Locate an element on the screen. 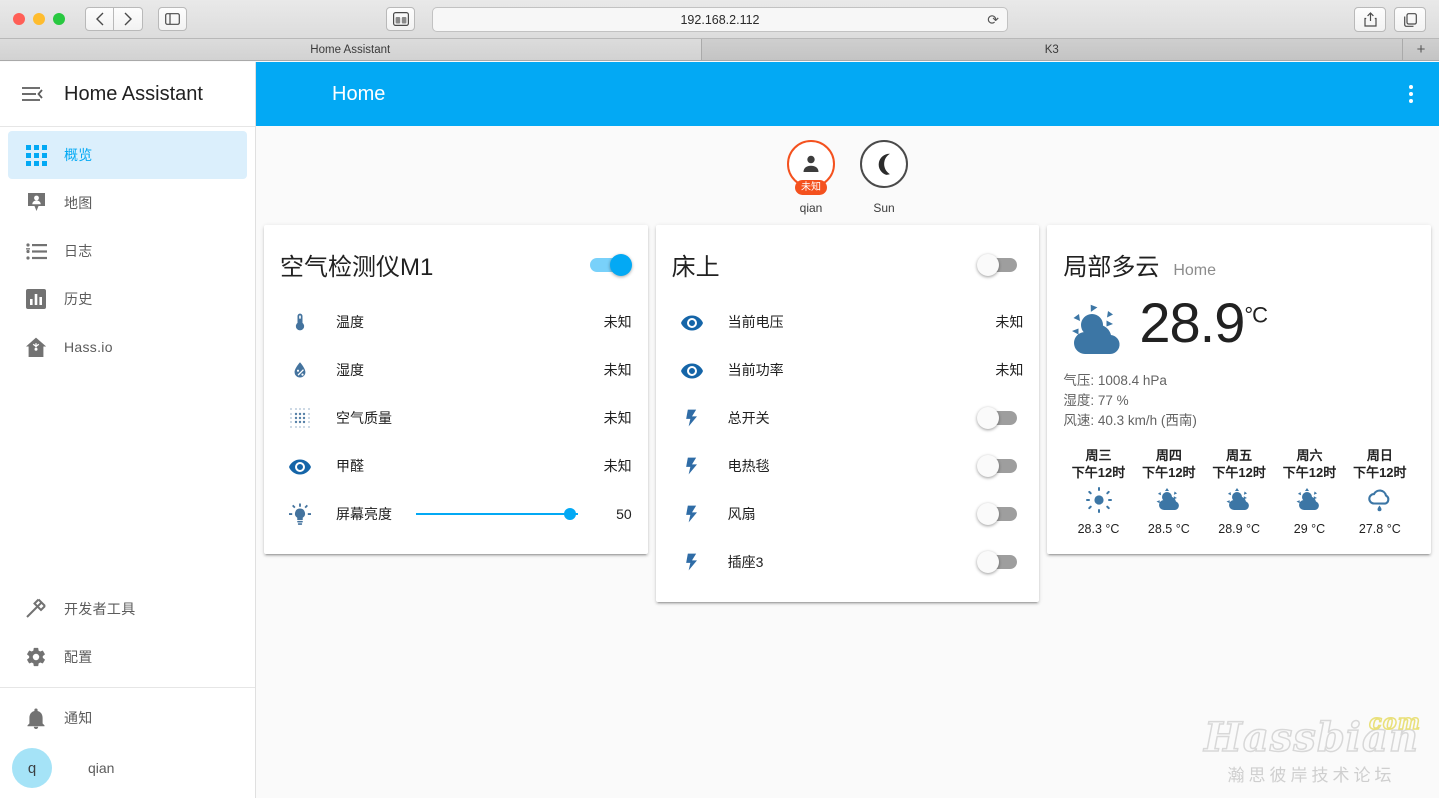  eye-icon is located at coordinates (692, 322).